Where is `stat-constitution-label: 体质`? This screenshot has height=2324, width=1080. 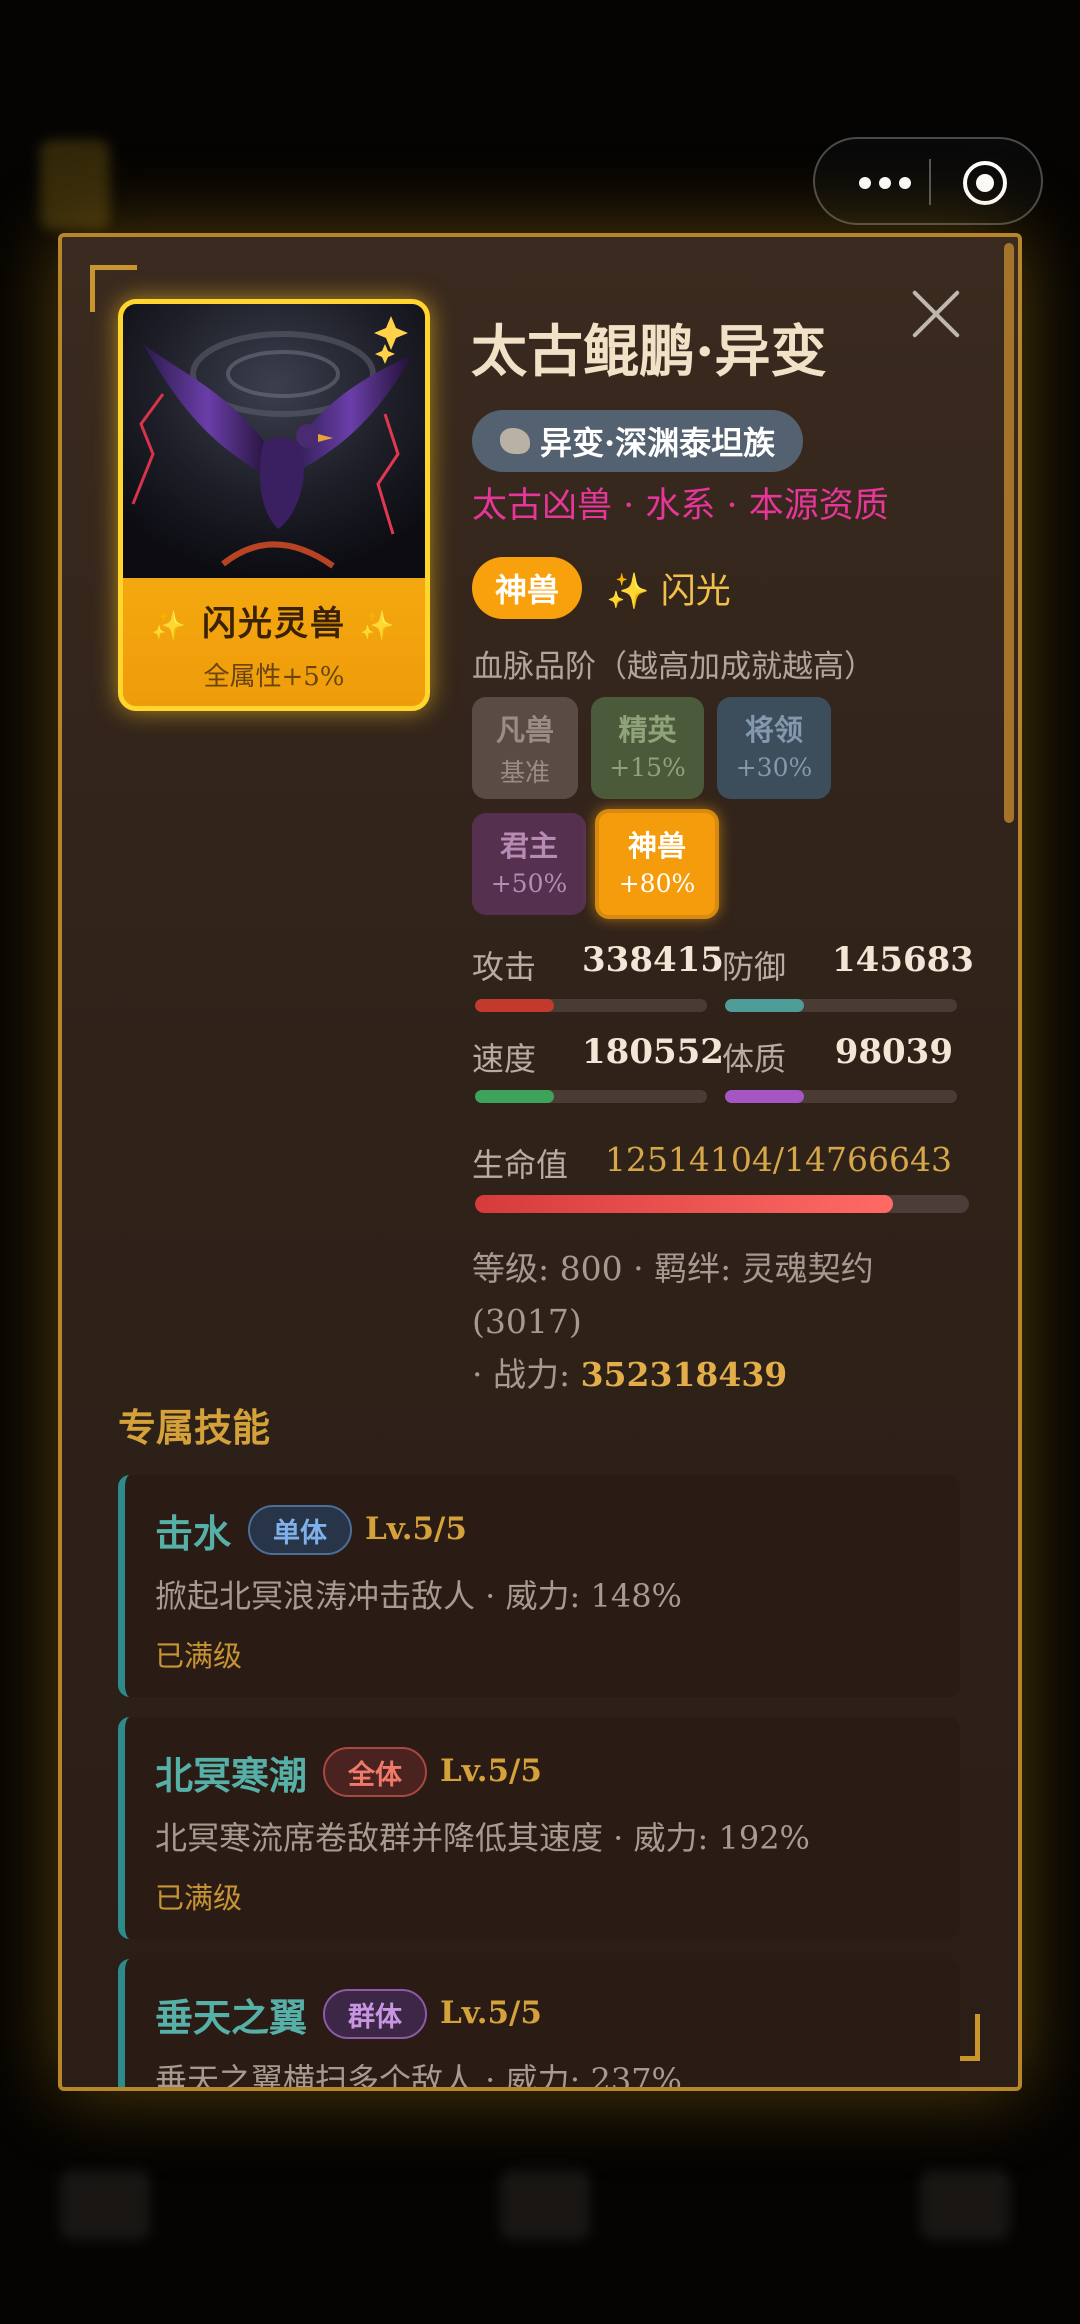
stat-constitution-label: 体质 is located at coordinates (754, 1059).